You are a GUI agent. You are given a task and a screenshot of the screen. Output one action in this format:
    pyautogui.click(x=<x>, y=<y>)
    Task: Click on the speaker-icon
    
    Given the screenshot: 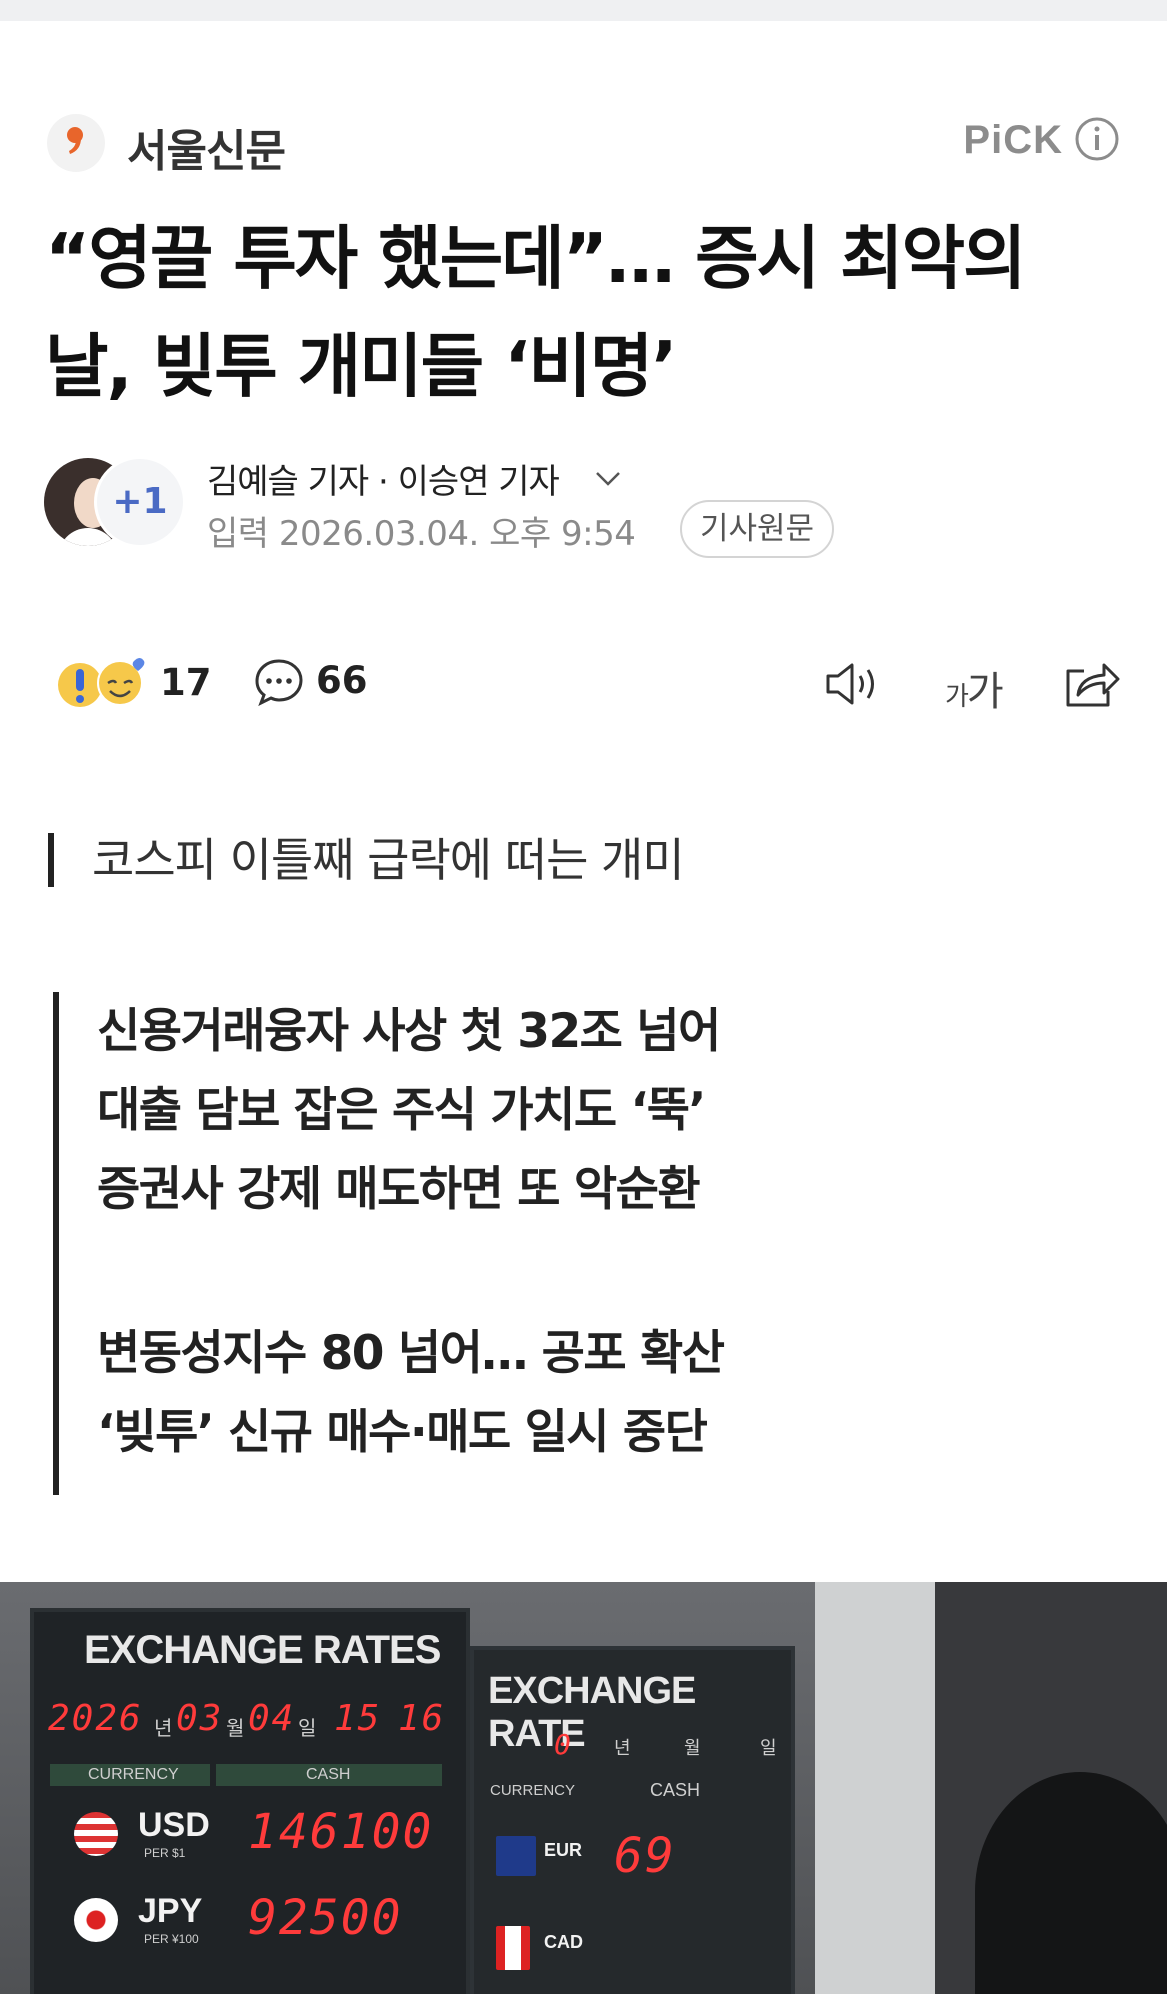 What is the action you would take?
    pyautogui.click(x=853, y=684)
    